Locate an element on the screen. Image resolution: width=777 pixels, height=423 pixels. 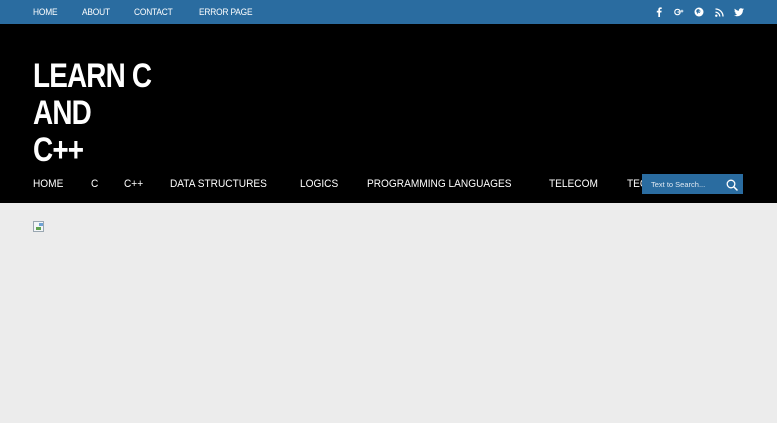
main-nav-logics: LOGICS is located at coordinates (319, 184).